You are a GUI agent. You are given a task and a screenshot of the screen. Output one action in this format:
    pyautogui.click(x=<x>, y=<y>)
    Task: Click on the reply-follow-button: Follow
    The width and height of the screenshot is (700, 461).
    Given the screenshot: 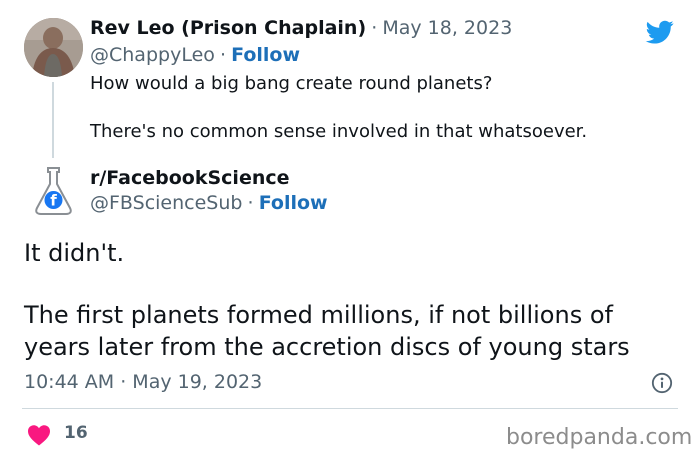 What is the action you would take?
    pyautogui.click(x=293, y=203)
    